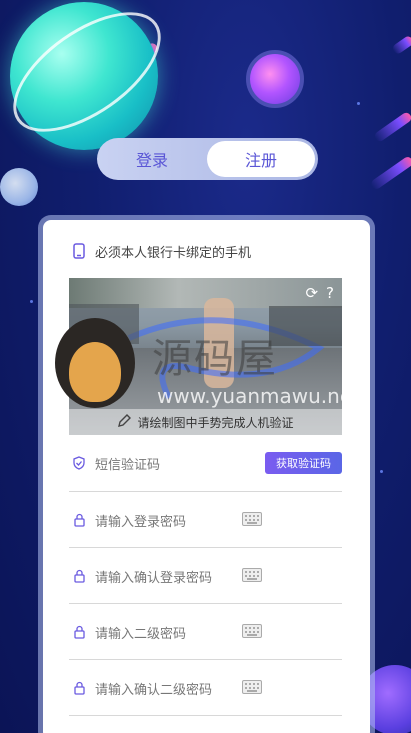 This screenshot has height=733, width=411. I want to click on tab-register: 注册, so click(261, 159).